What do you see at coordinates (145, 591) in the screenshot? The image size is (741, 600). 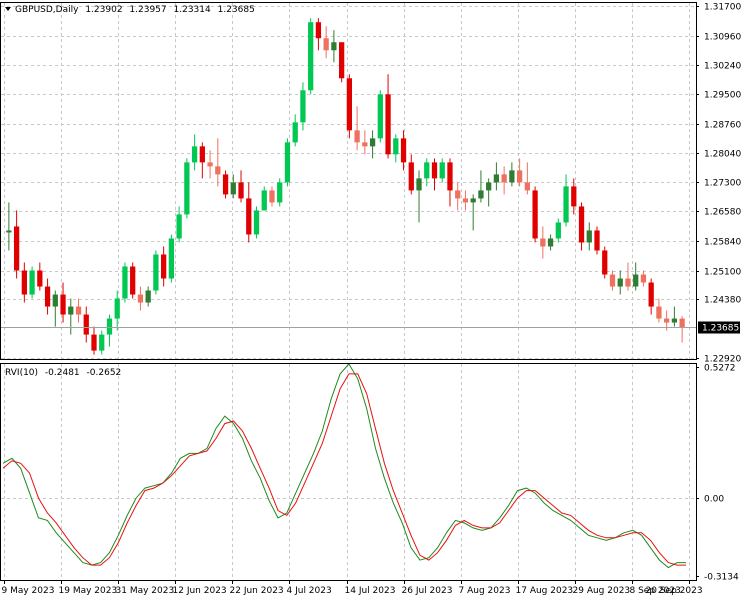 I see `time-tick-label: 31 May 2023` at bounding box center [145, 591].